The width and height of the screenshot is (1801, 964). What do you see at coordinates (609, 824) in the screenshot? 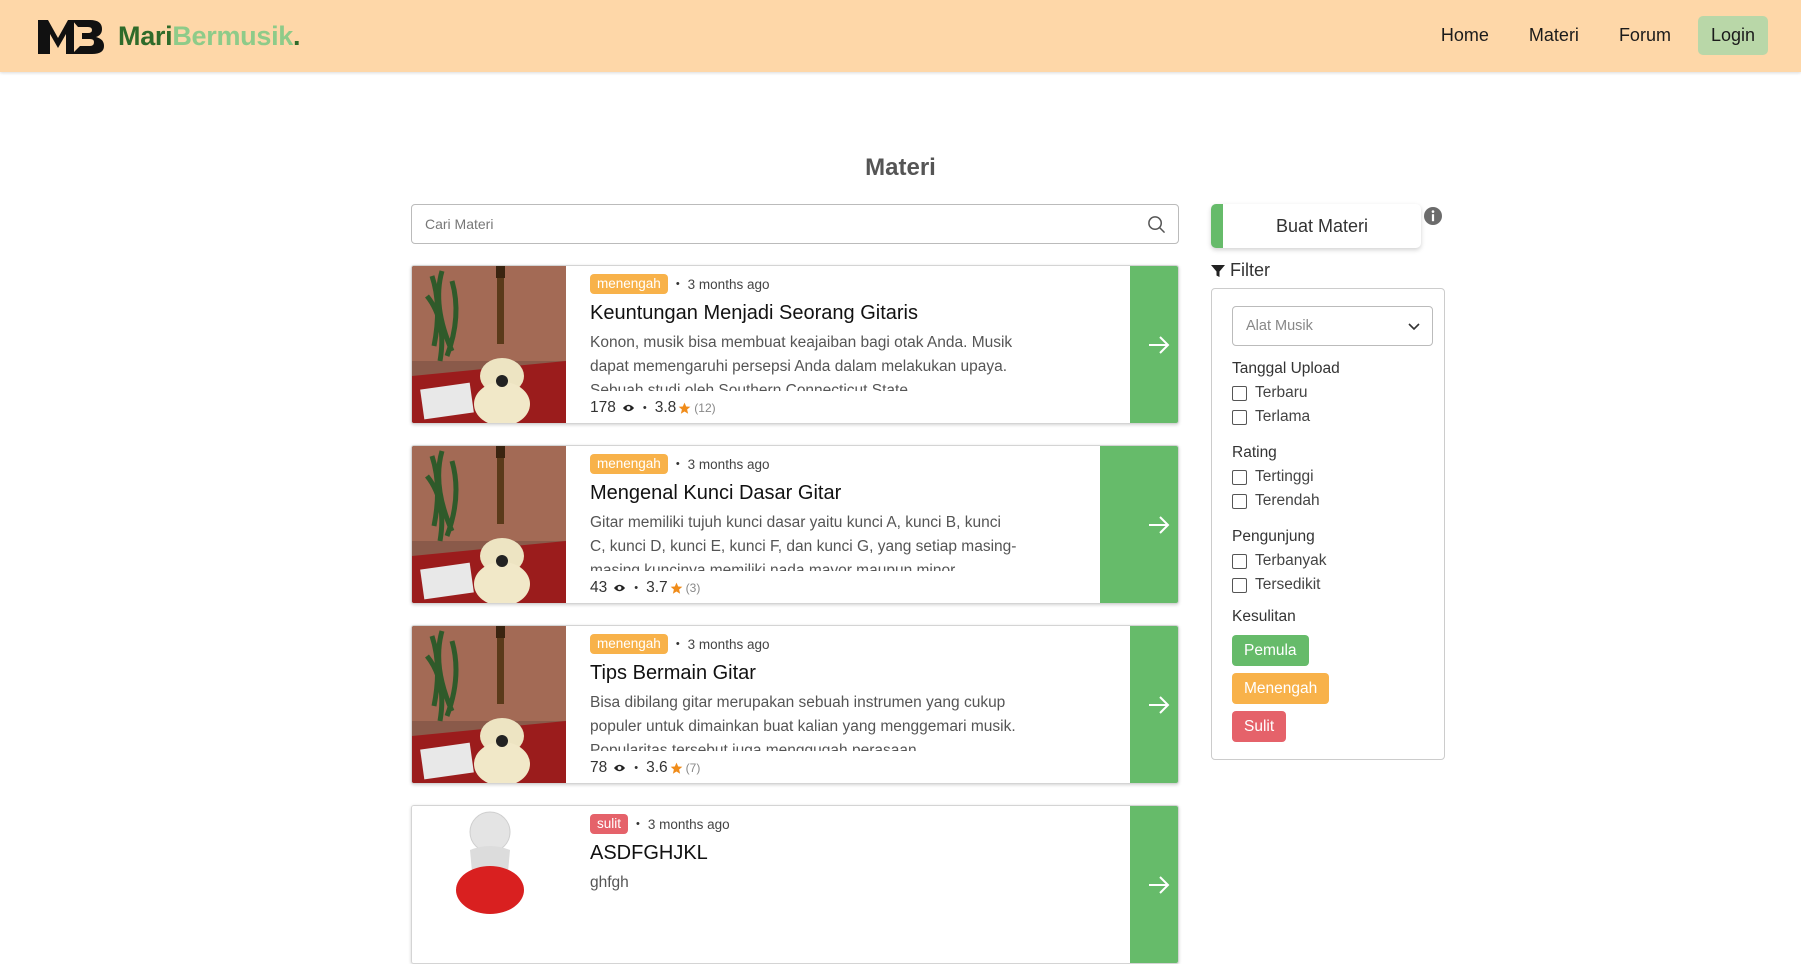
I see `level-badge: sulit` at bounding box center [609, 824].